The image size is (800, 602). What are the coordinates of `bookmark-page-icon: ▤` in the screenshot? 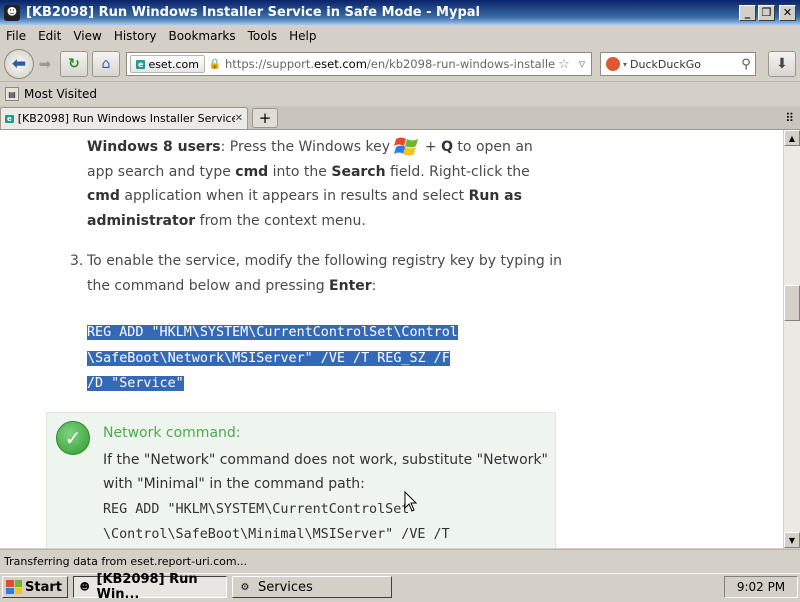 It's located at (12, 94).